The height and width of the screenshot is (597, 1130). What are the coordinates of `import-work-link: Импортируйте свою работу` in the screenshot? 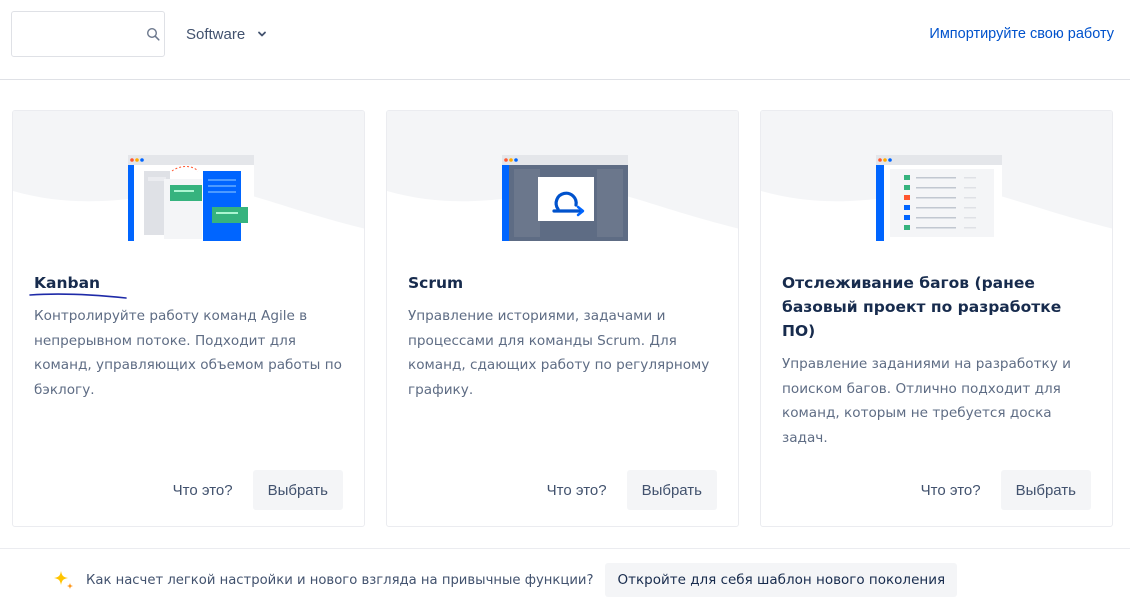 It's located at (1021, 34).